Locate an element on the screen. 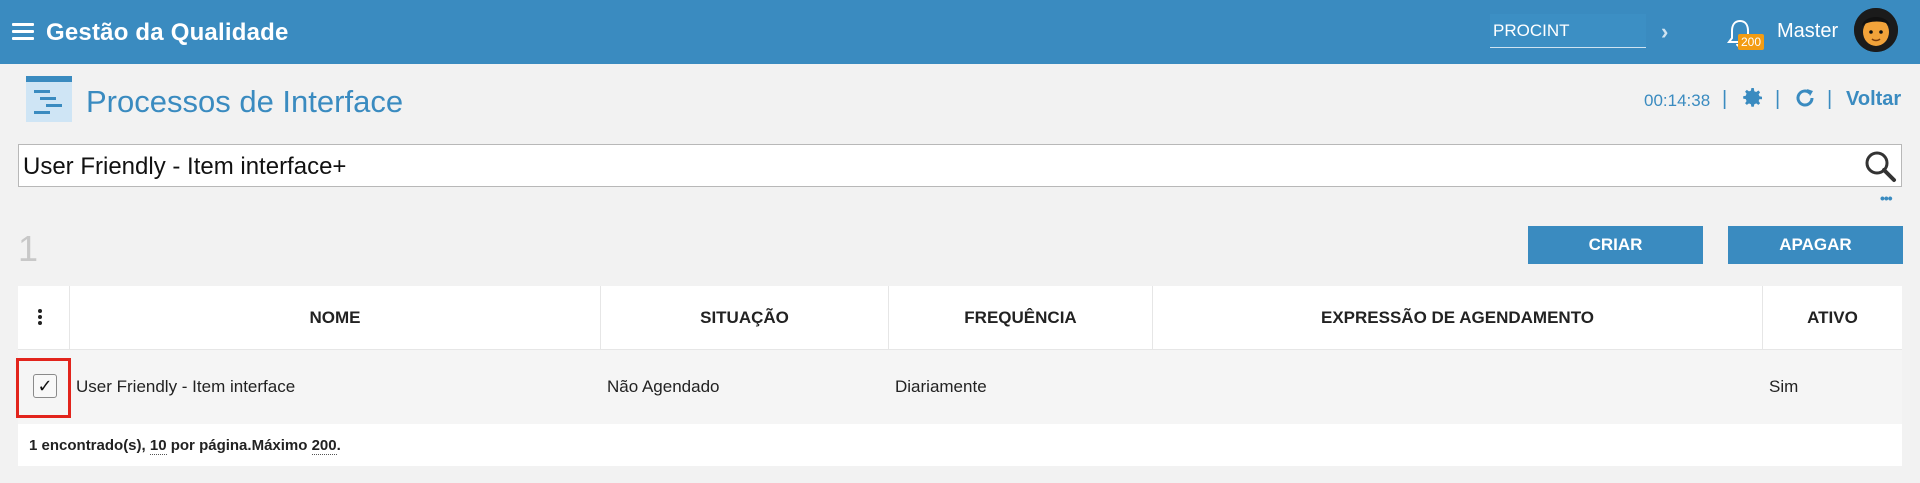 This screenshot has width=1920, height=483. vertical-dots-icon is located at coordinates (40, 317).